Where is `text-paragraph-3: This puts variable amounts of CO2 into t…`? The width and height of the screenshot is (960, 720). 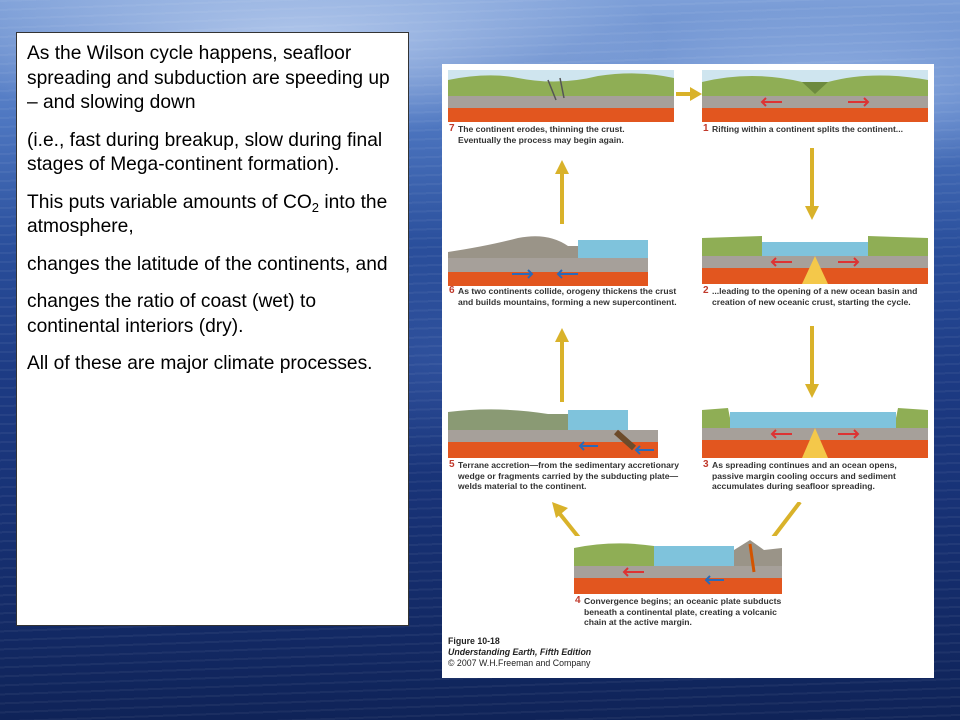 text-paragraph-3: This puts variable amounts of CO2 into t… is located at coordinates (212, 215).